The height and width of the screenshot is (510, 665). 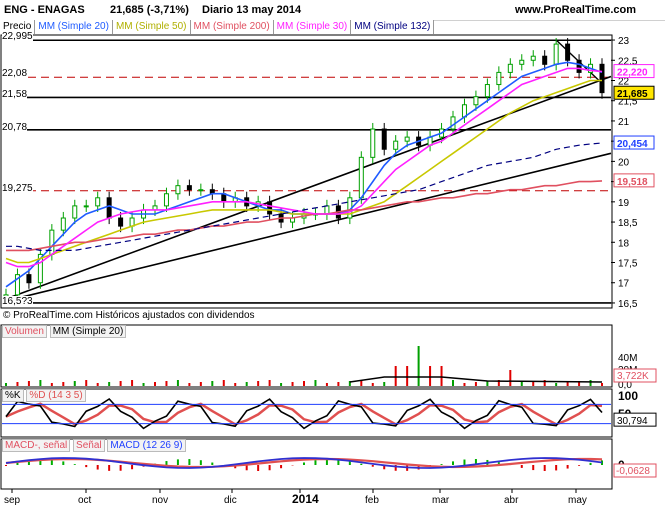 I want to click on symbol-title: ENG - ENAGAS, so click(x=44, y=10).